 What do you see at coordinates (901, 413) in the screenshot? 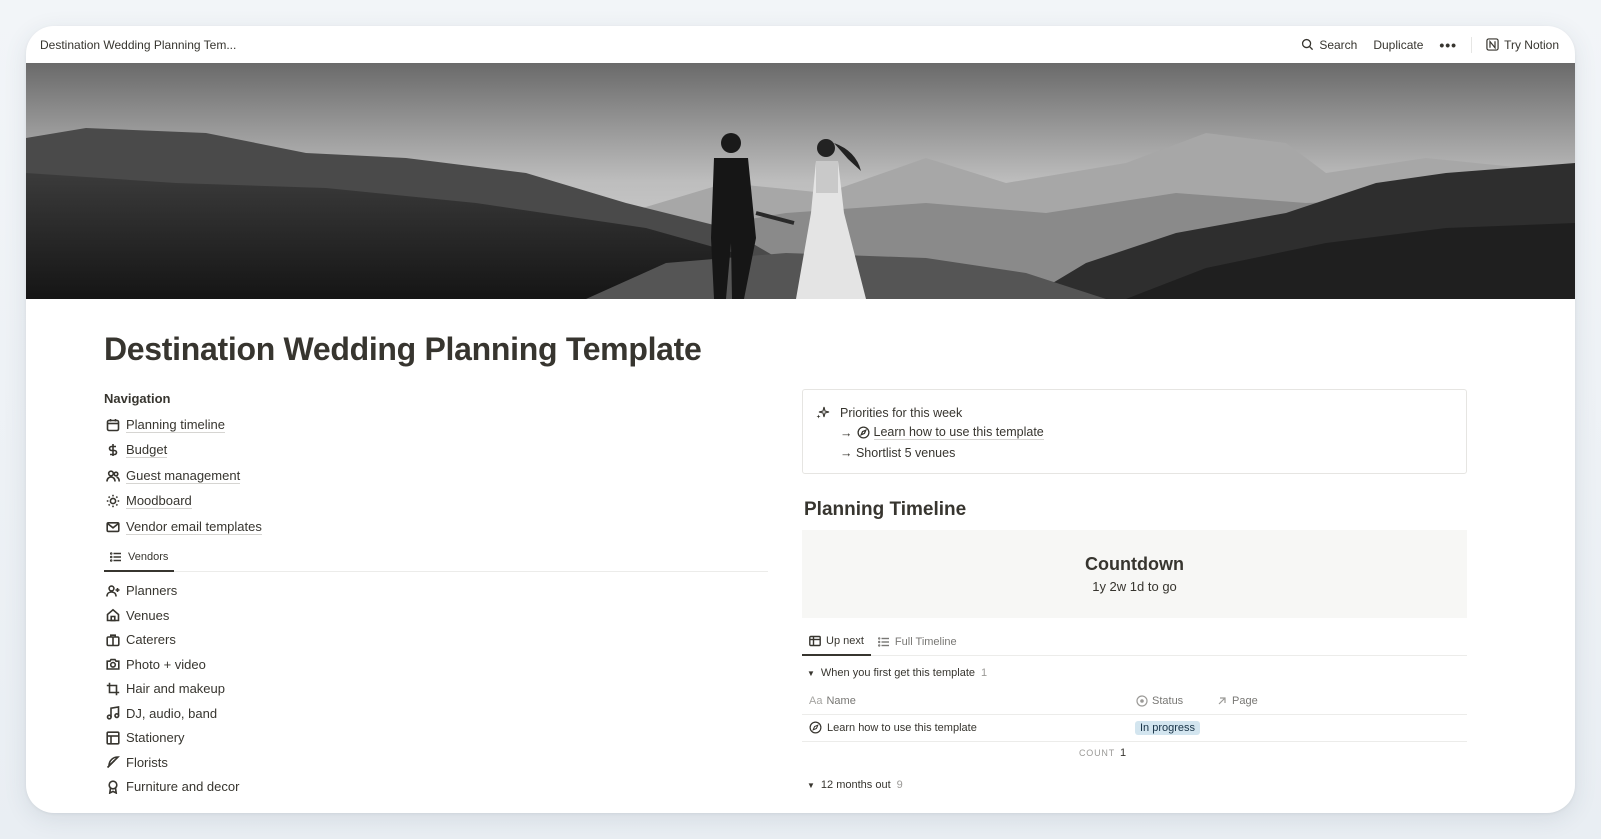
I see `callout-title: Priorities for this week` at bounding box center [901, 413].